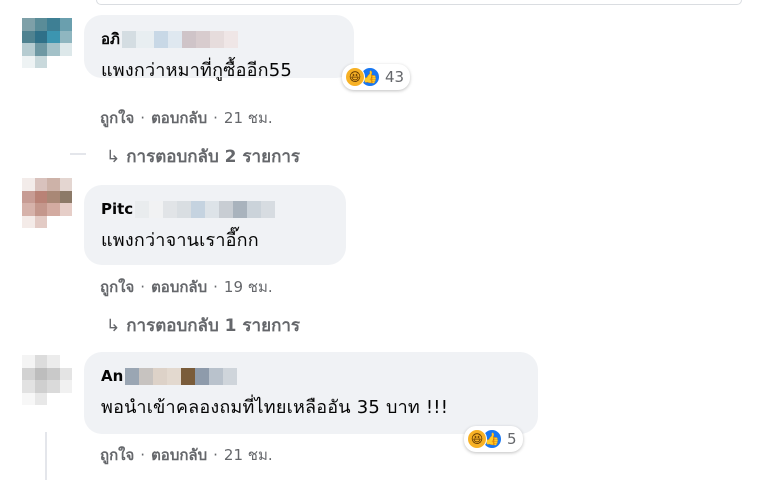 The image size is (771, 480). I want to click on thread-connector, so click(78, 154).